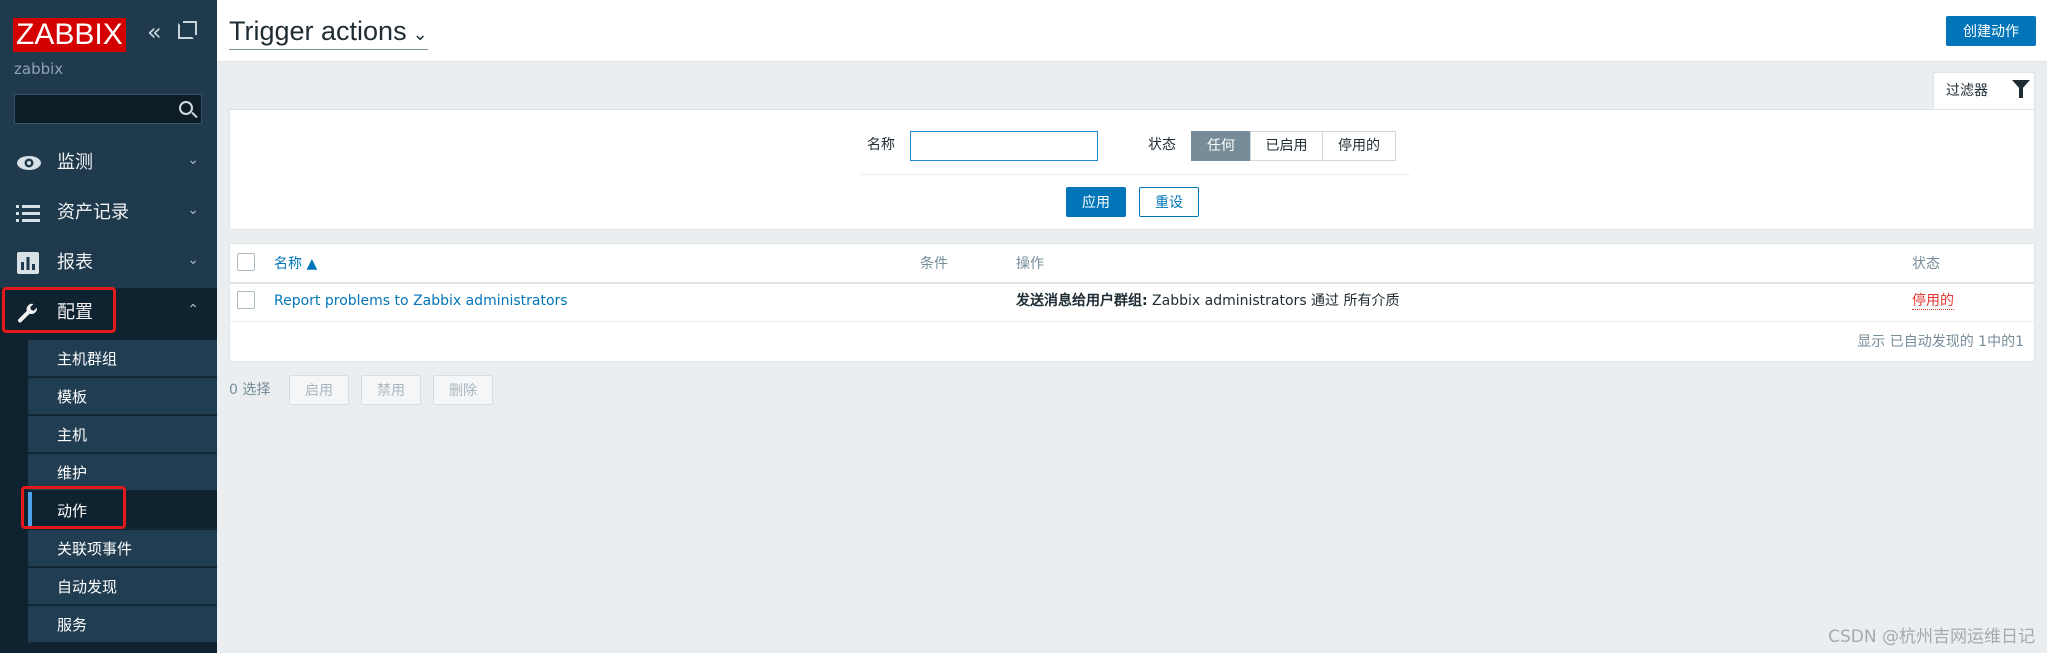 Image resolution: width=2047 pixels, height=653 pixels. Describe the element at coordinates (1135, 174) in the screenshot. I see `filter-divider` at that location.